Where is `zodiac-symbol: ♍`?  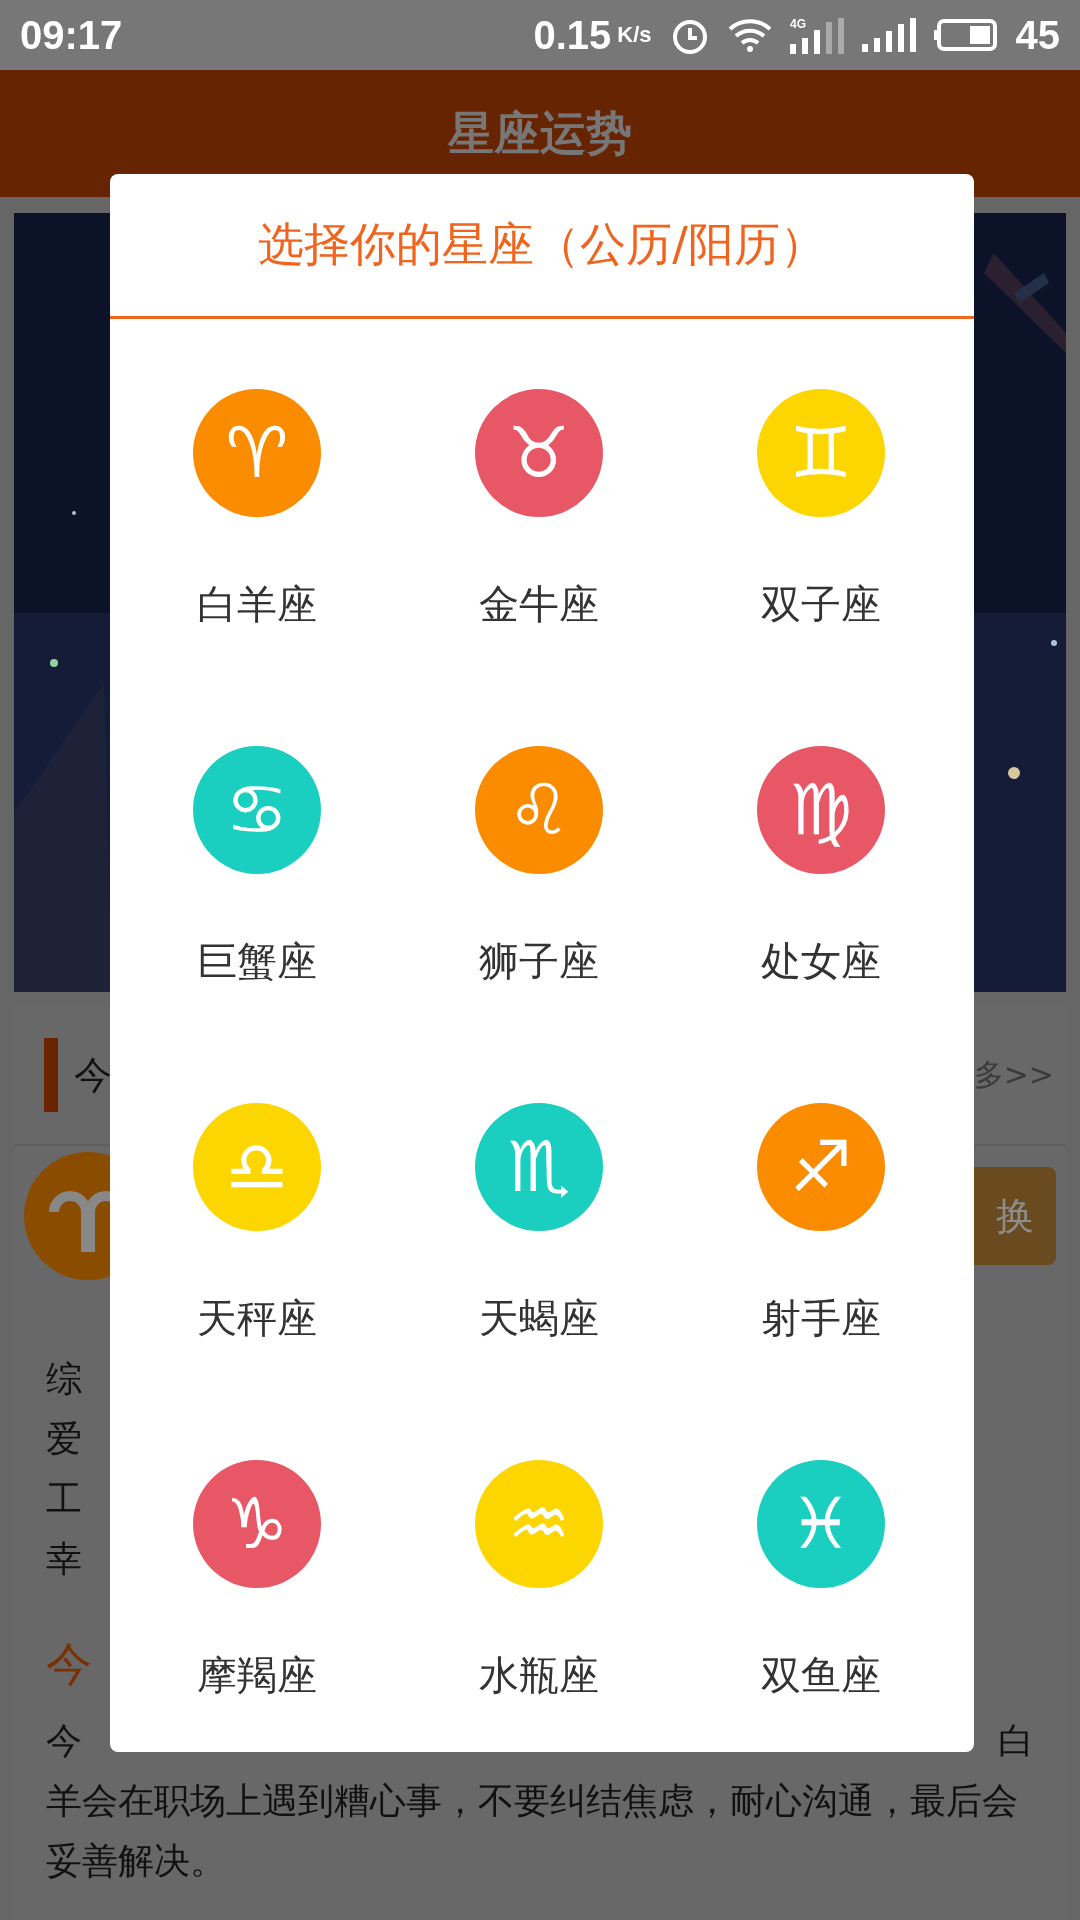 zodiac-symbol: ♍ is located at coordinates (821, 810).